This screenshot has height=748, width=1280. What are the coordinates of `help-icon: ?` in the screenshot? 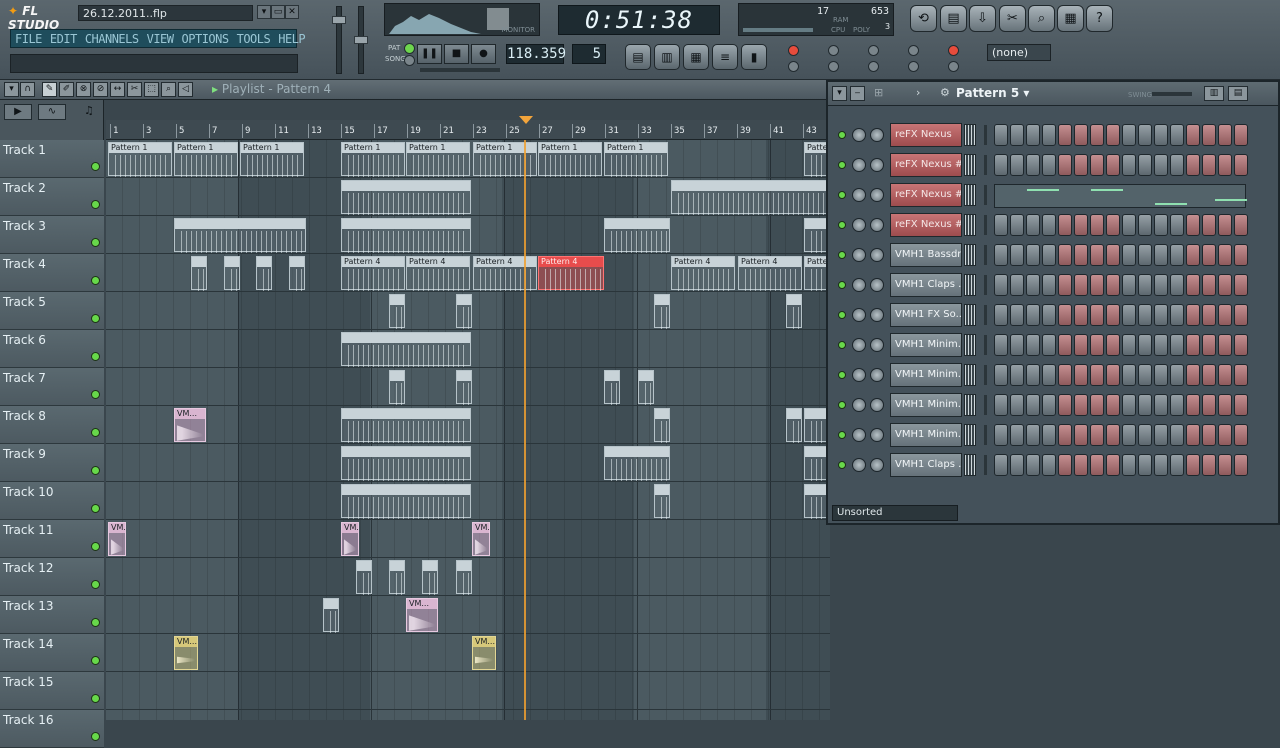 It's located at (1099, 18).